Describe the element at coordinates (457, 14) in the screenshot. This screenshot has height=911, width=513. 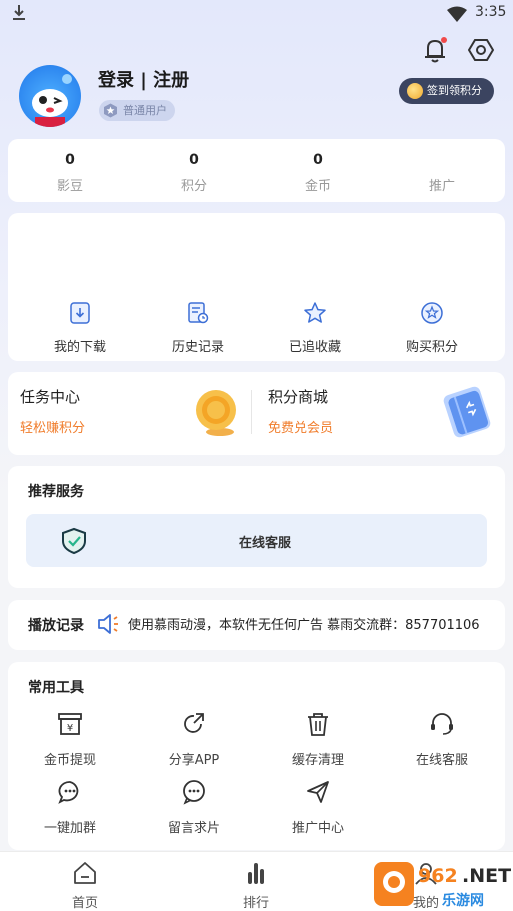
I see `wifi-icon` at that location.